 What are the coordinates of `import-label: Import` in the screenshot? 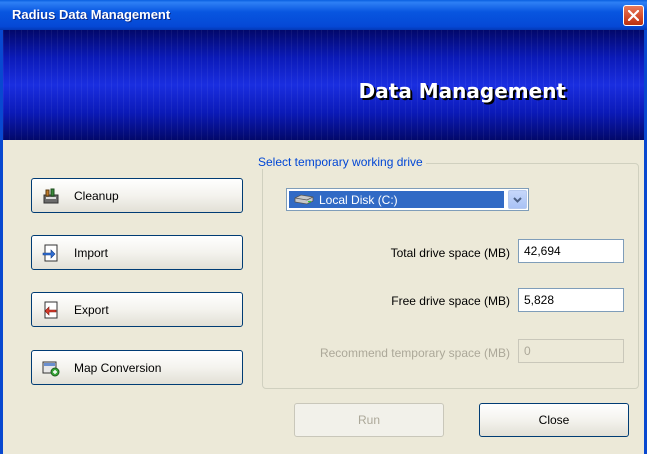 It's located at (91, 252).